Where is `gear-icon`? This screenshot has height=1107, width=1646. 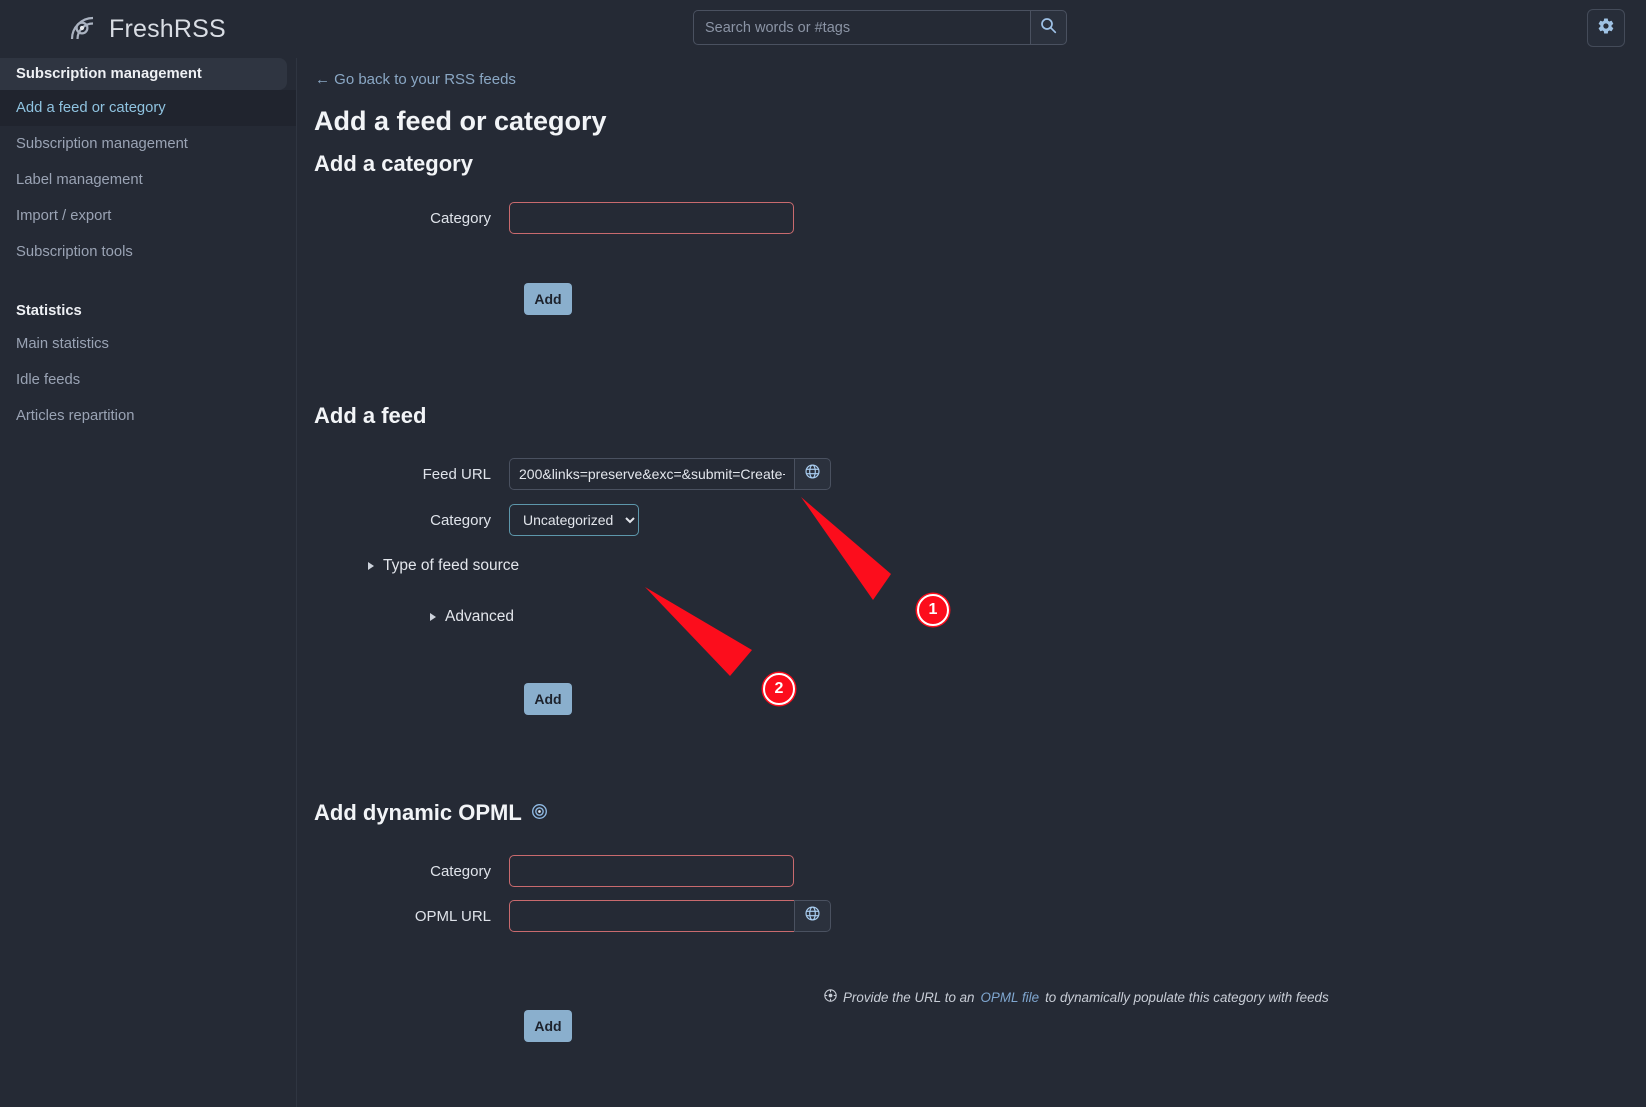 gear-icon is located at coordinates (1606, 28).